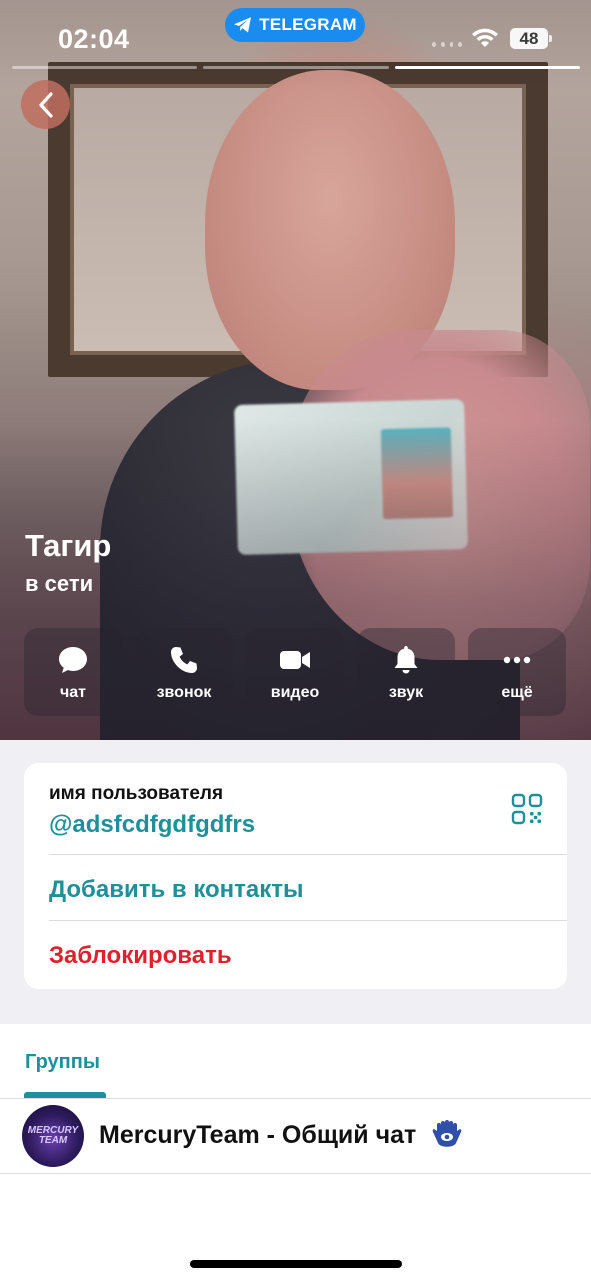  What do you see at coordinates (517, 692) in the screenshot?
I see `more-label: ещё` at bounding box center [517, 692].